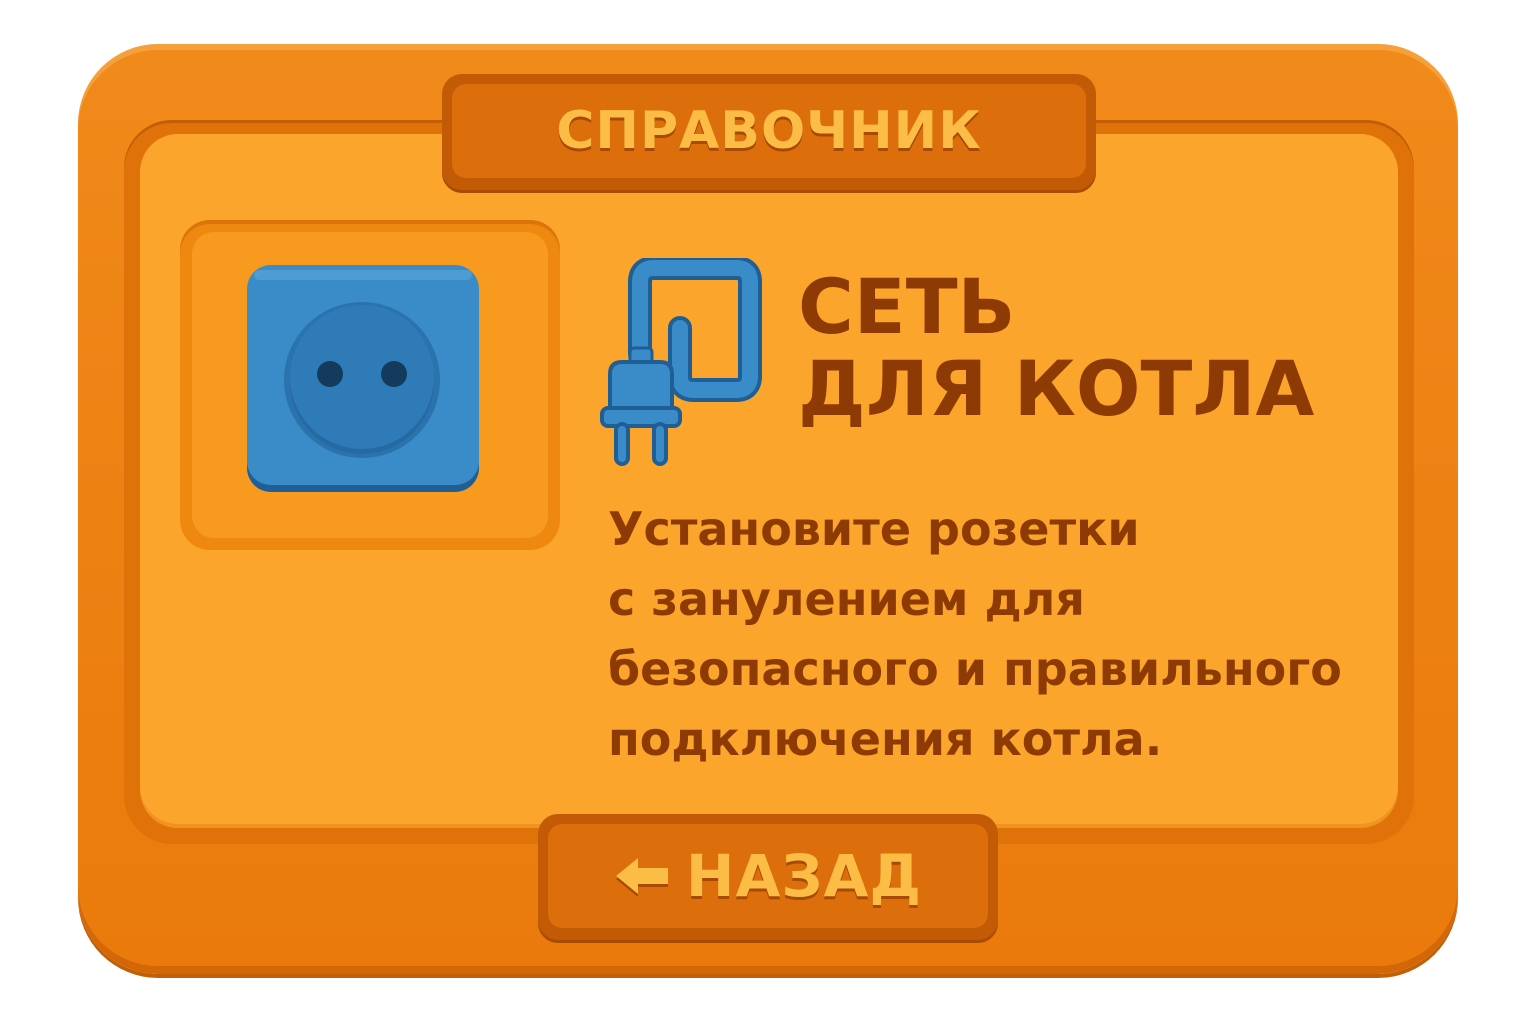 The width and height of the screenshot is (1536, 1024). I want to click on title-tab-inner: СПРАВОЧНИК, so click(769, 131).